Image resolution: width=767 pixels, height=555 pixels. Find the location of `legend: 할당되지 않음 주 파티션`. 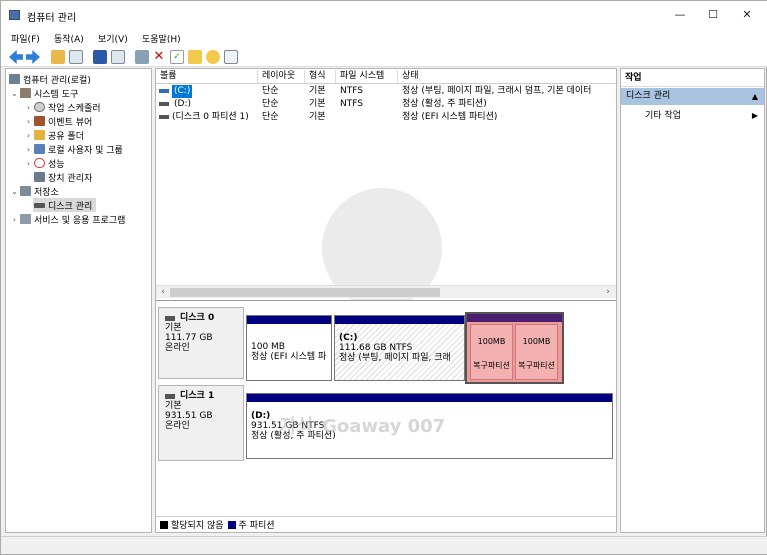

legend: 할당되지 않음 주 파티션 is located at coordinates (386, 524).